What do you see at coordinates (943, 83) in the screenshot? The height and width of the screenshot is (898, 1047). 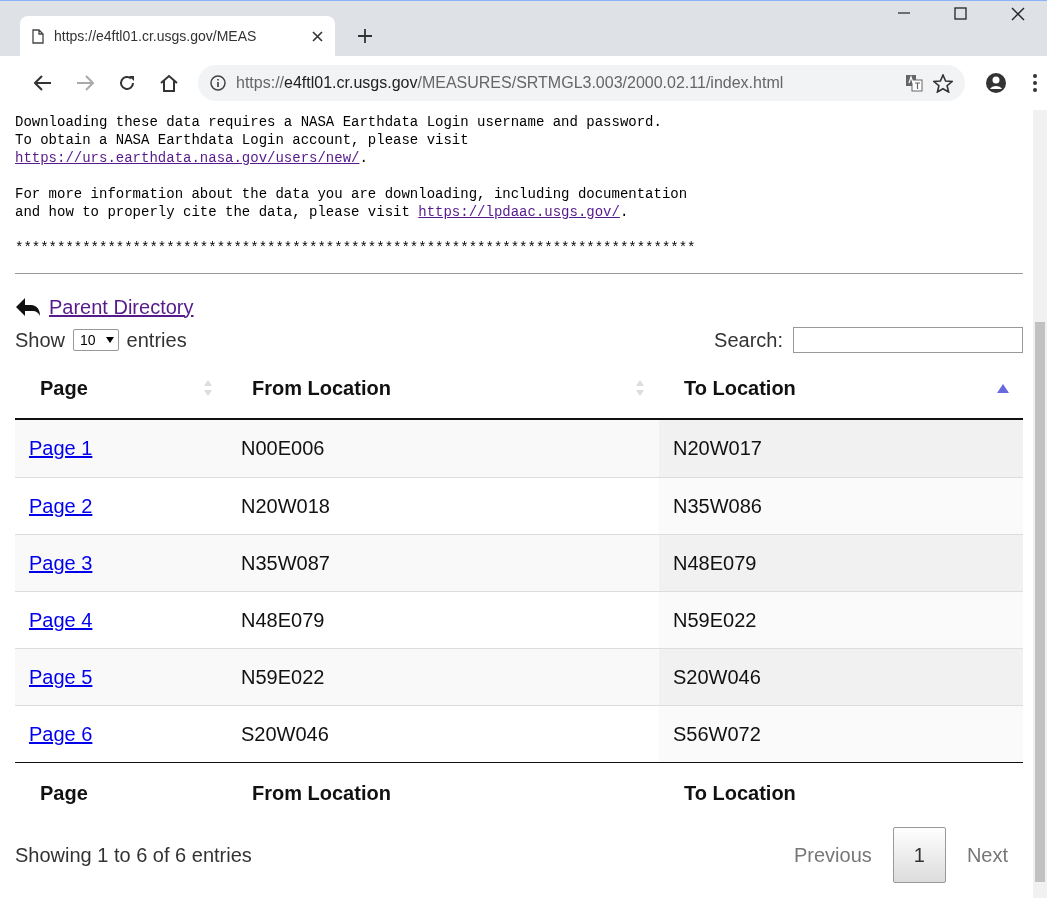 I see `star-icon` at bounding box center [943, 83].